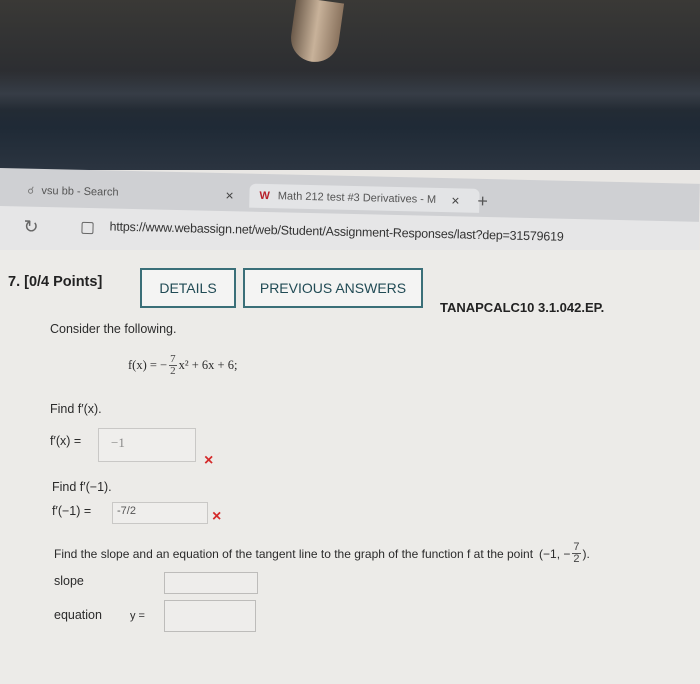 Image resolution: width=700 pixels, height=684 pixels. I want to click on lock-icon, so click(87, 228).